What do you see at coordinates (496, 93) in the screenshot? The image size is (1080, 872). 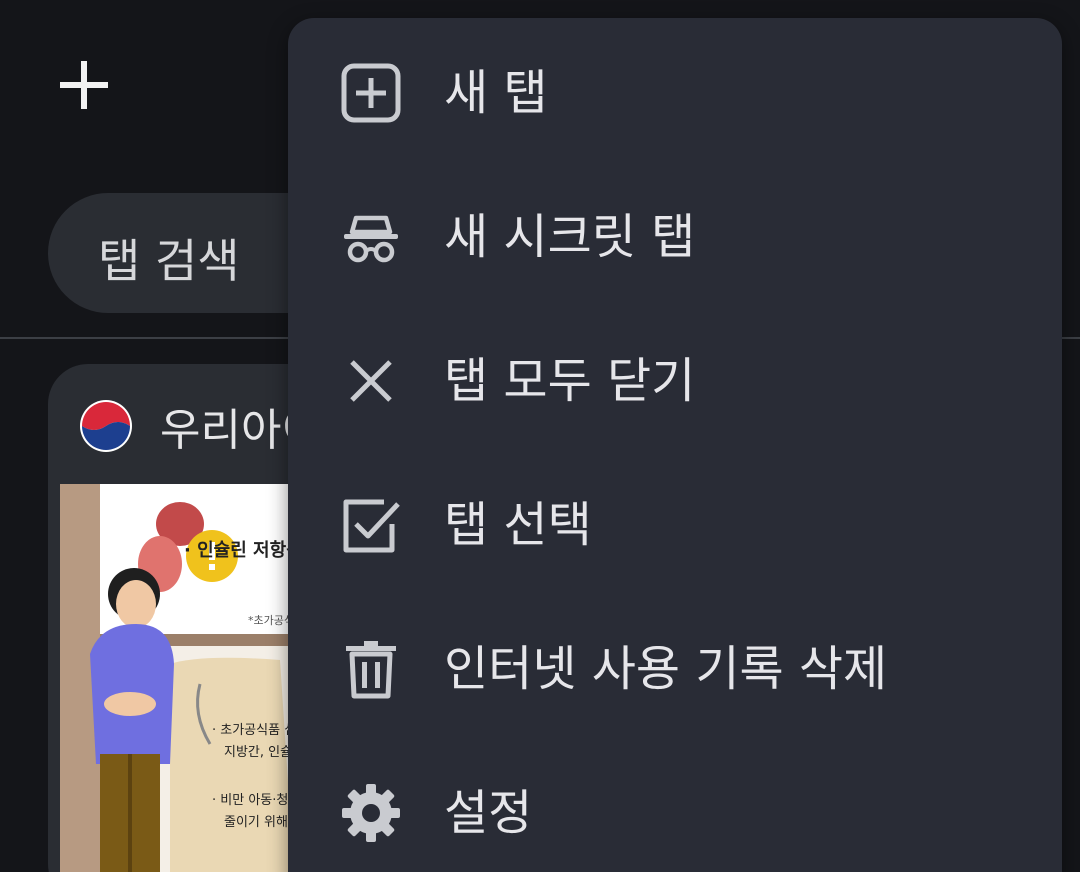 I see `menu-item-label: 새 탭` at bounding box center [496, 93].